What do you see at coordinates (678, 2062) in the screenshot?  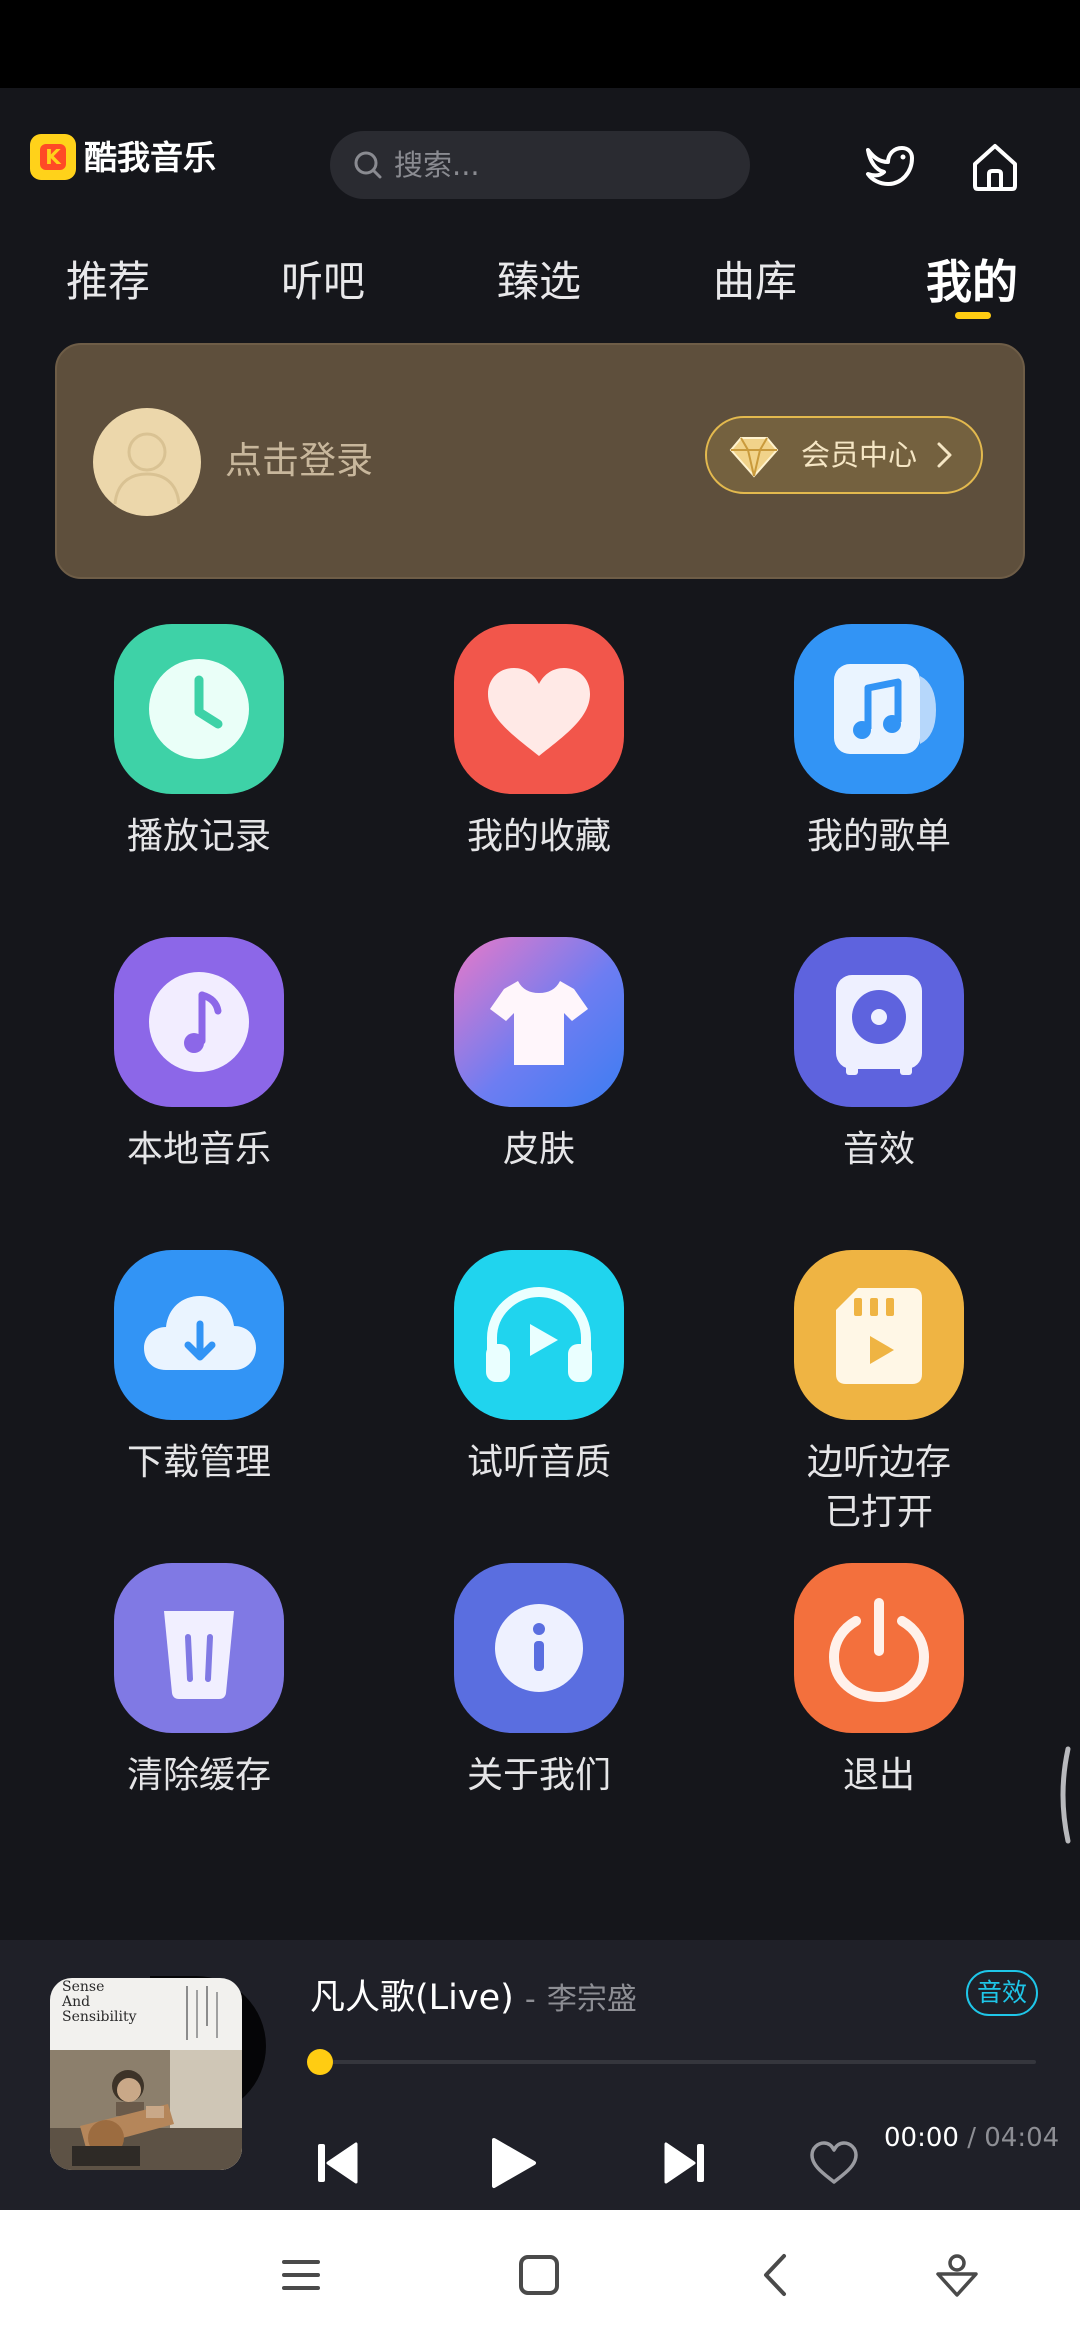 I see `progress-bar` at bounding box center [678, 2062].